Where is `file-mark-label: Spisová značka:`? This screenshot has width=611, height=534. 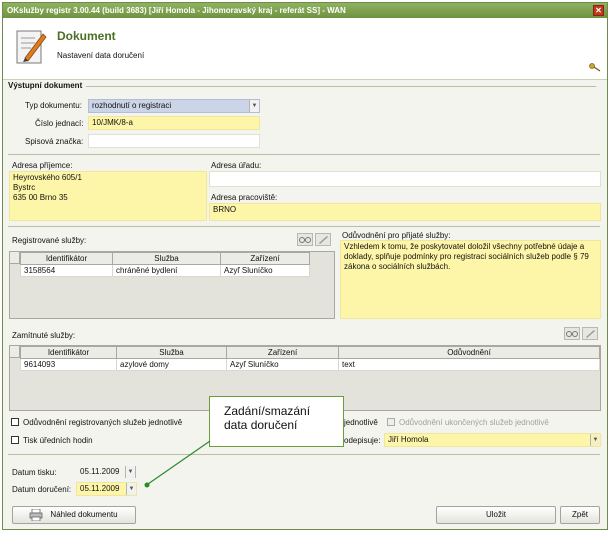 file-mark-label: Spisová značka: is located at coordinates (54, 141).